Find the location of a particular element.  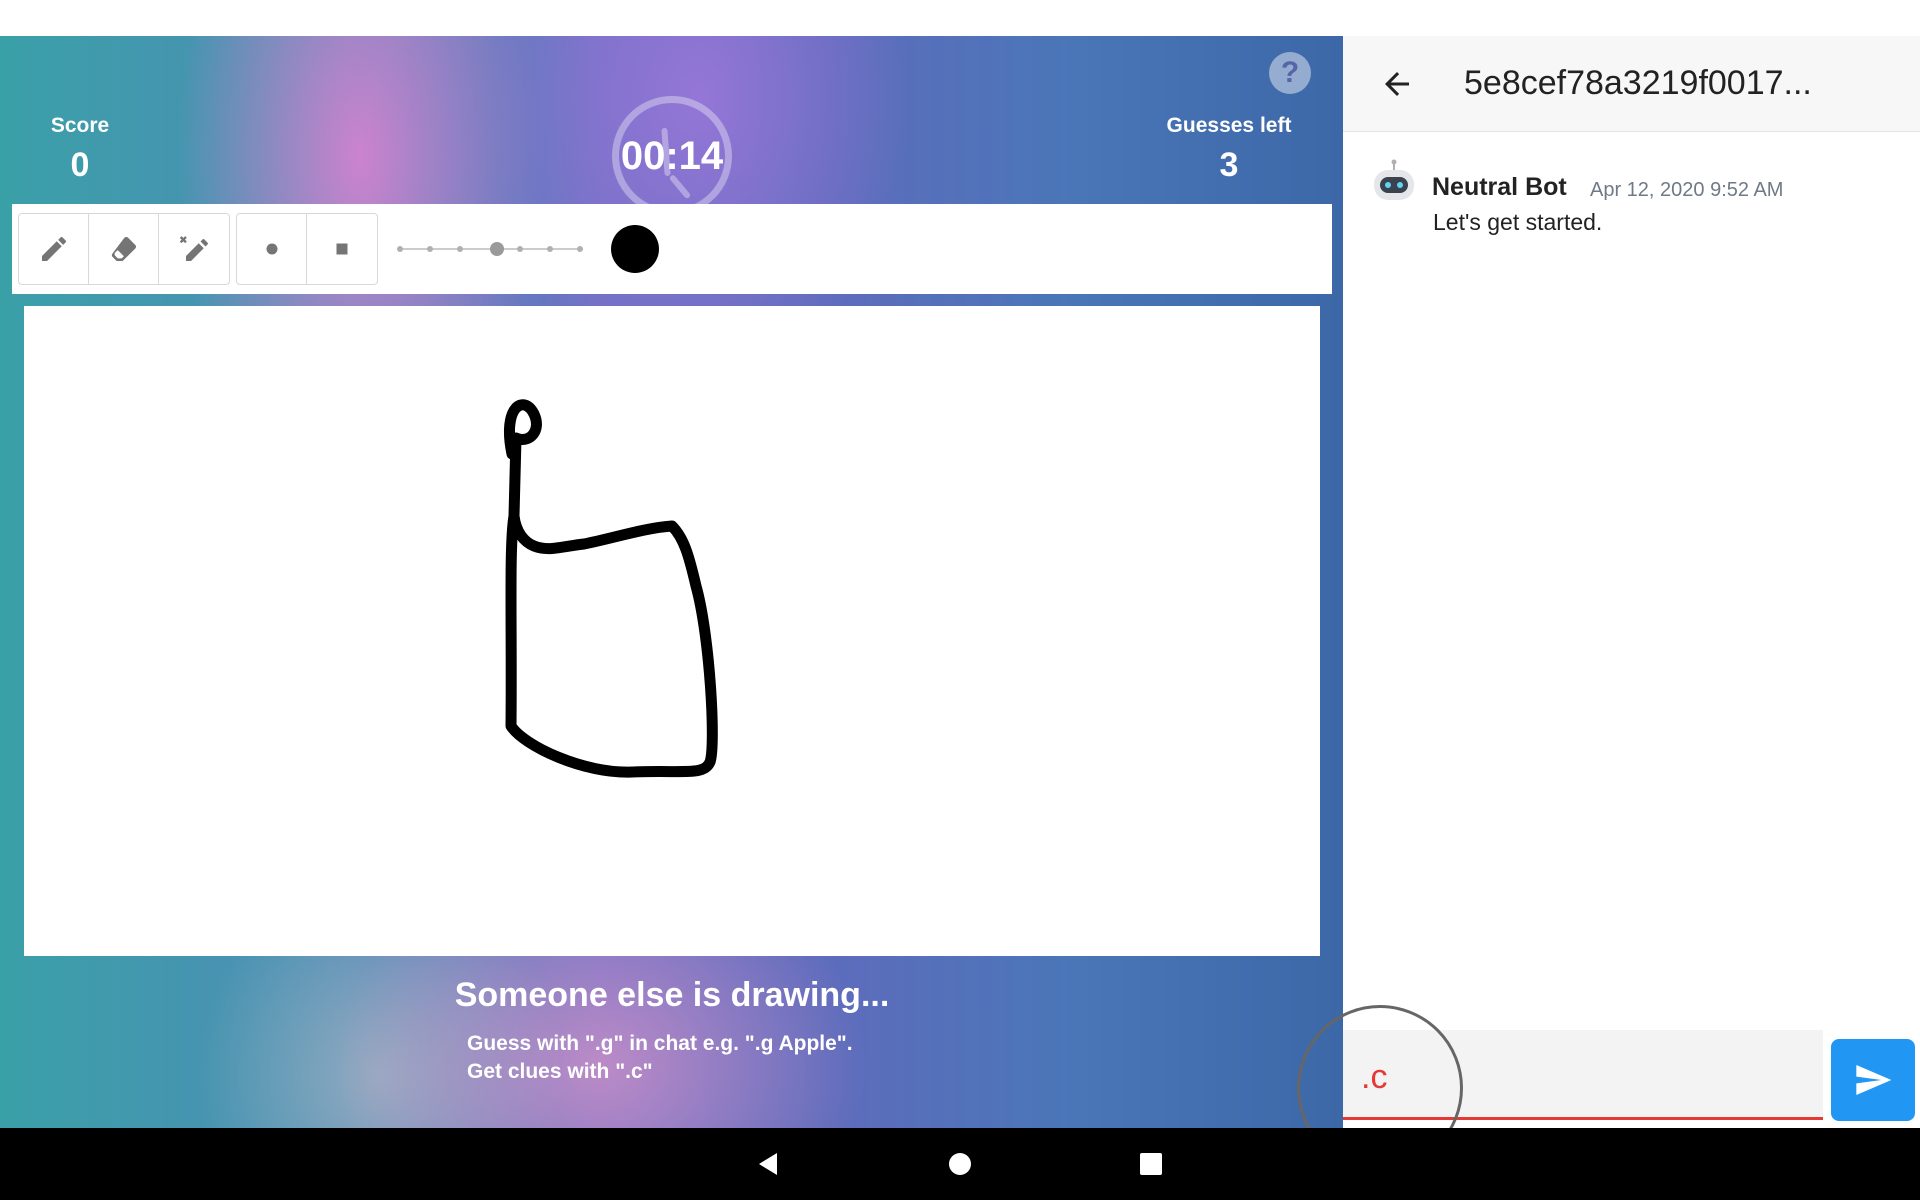

tool-group-main is located at coordinates (124, 249).